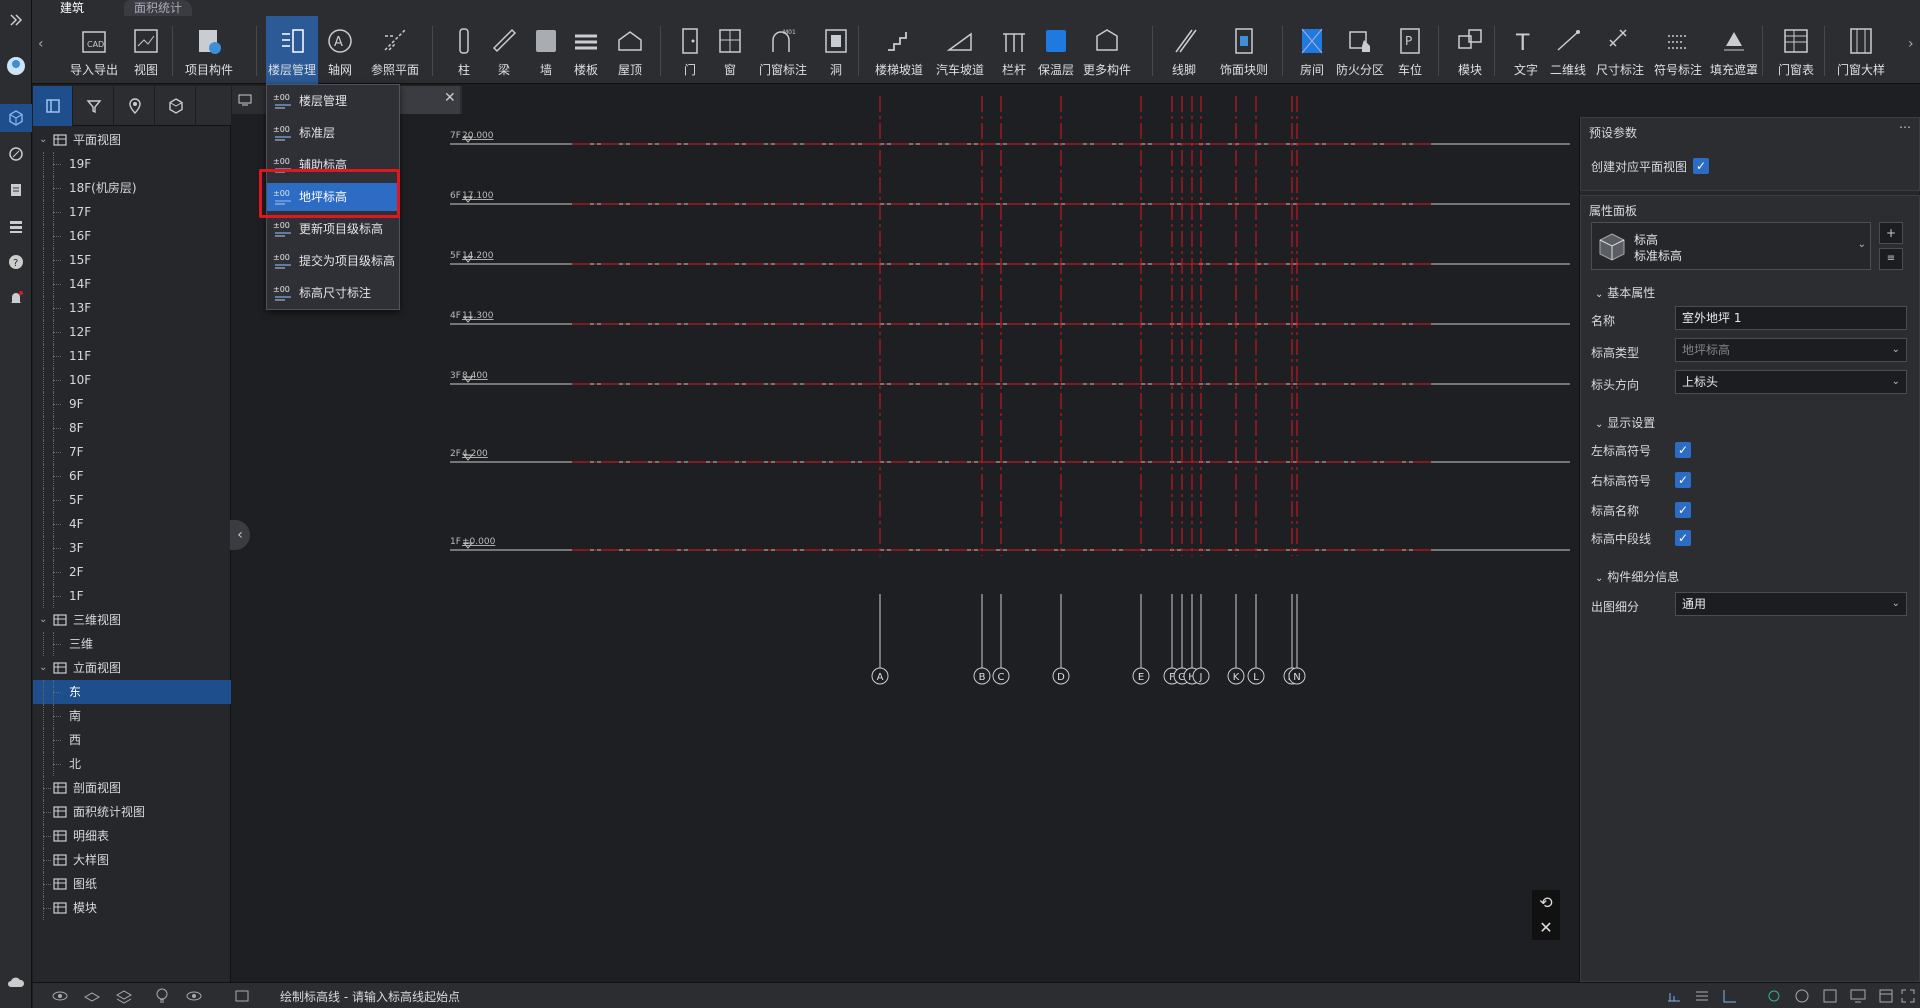 The image size is (1920, 1008). Describe the element at coordinates (132, 908) in the screenshot. I see `tree-group-node: 模块` at that location.